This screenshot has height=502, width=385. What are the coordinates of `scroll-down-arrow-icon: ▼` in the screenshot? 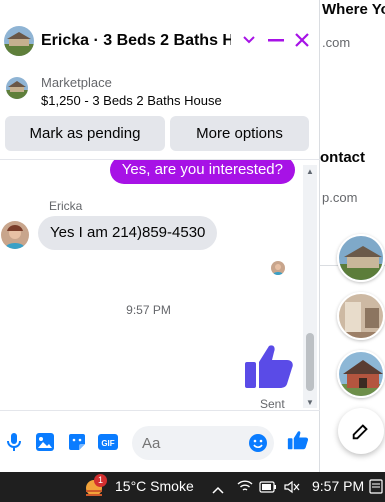 It's located at (310, 402).